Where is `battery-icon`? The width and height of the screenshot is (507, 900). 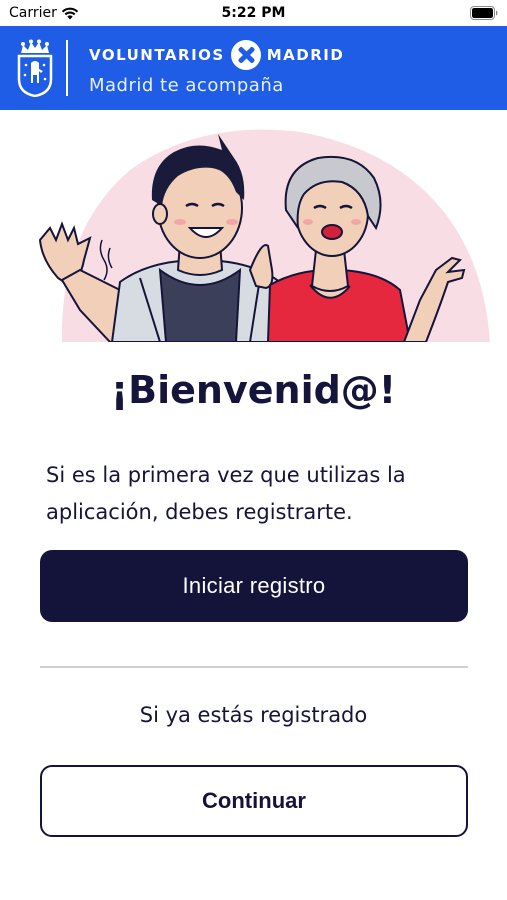
battery-icon is located at coordinates (484, 13).